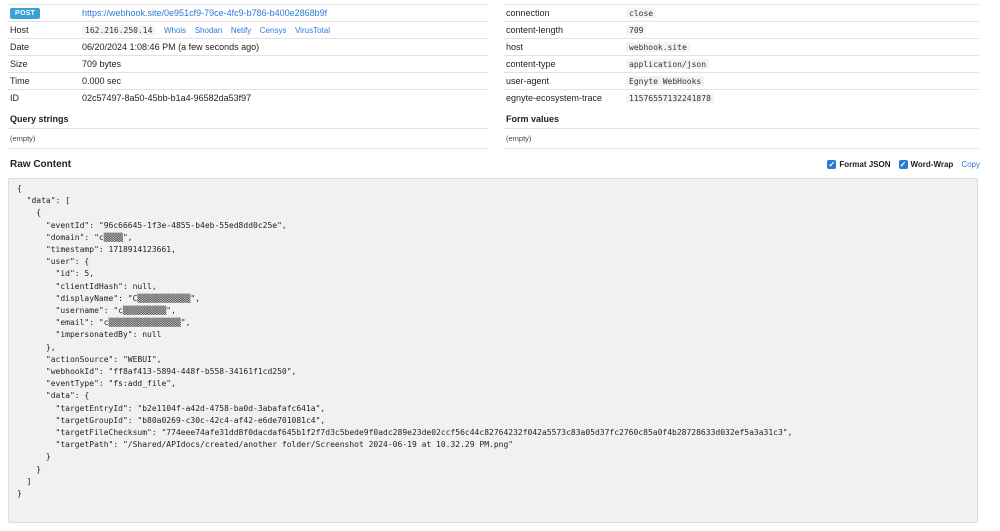 This screenshot has width=1000, height=531. Describe the element at coordinates (175, 30) in the screenshot. I see `whois-link: Whois` at that location.